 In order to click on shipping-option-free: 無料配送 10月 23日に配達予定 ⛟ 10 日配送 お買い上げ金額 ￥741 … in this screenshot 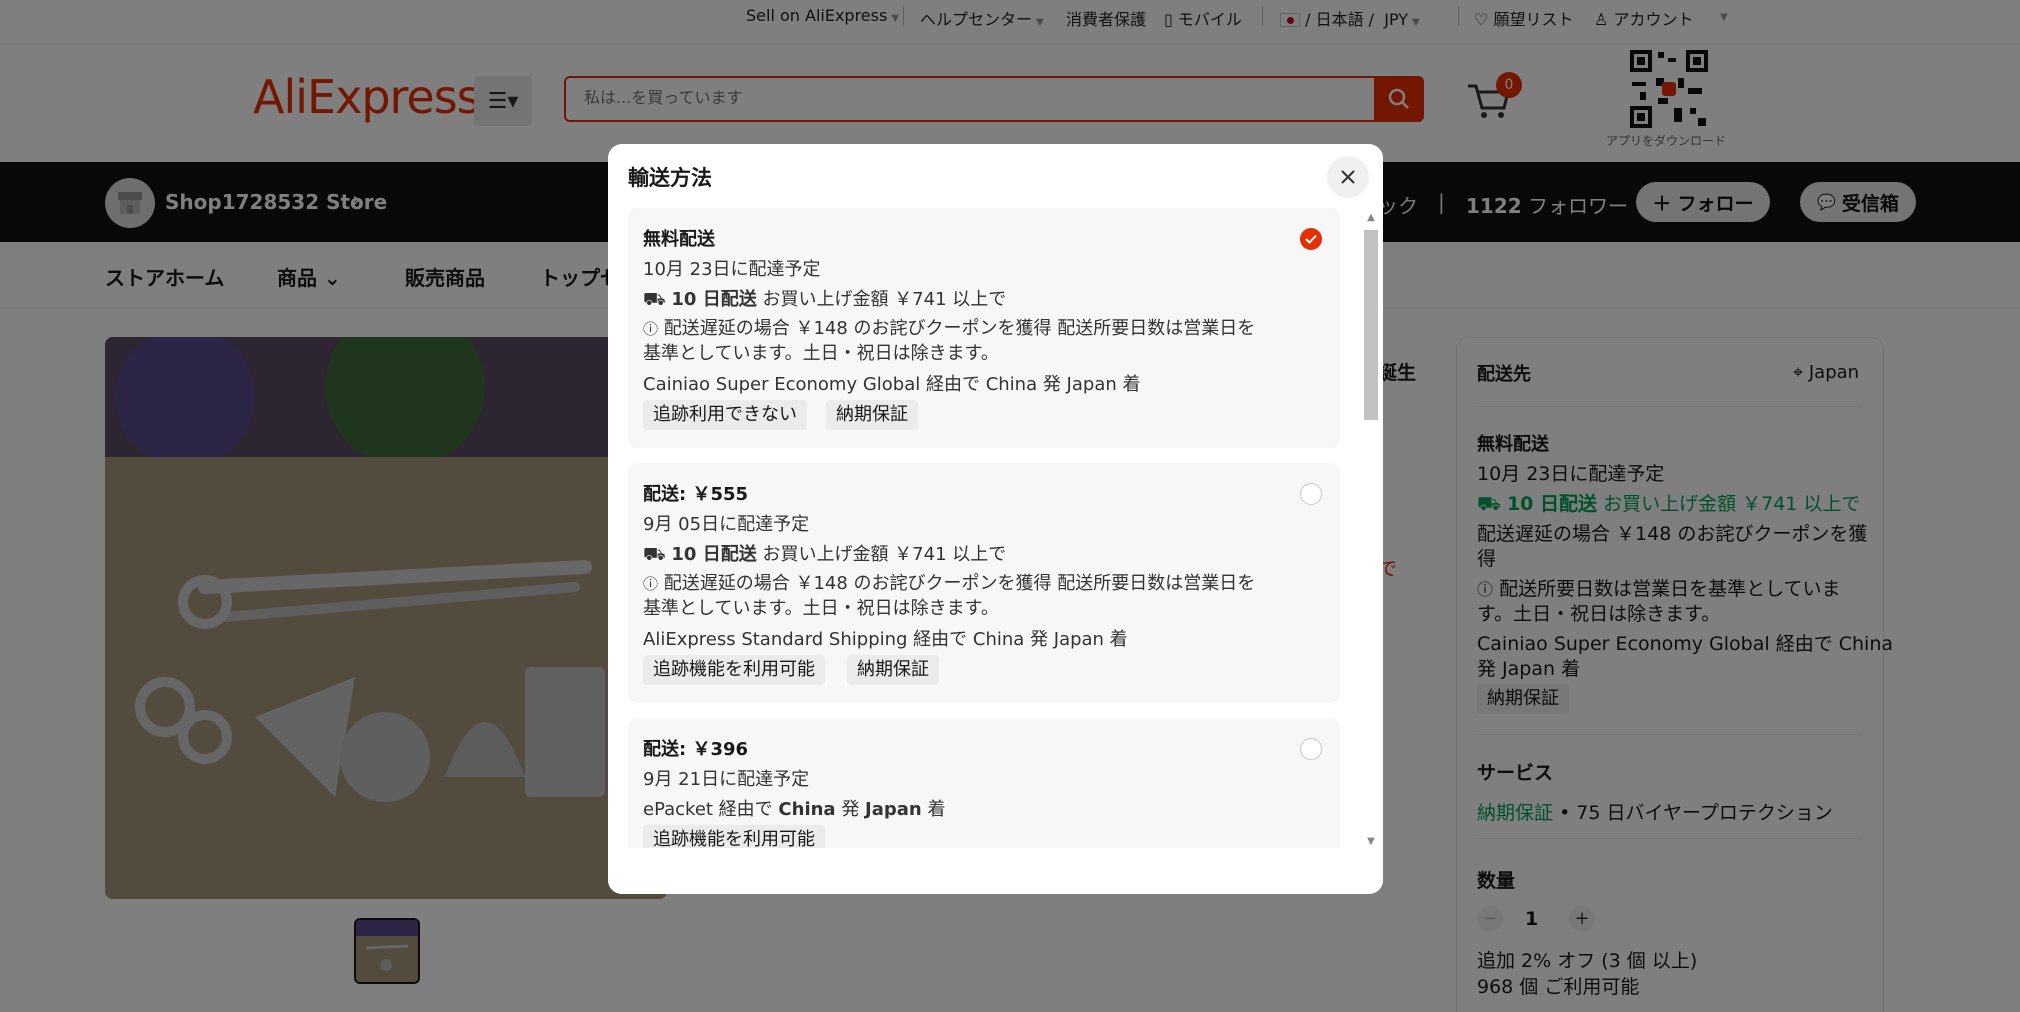, I will do `click(984, 328)`.